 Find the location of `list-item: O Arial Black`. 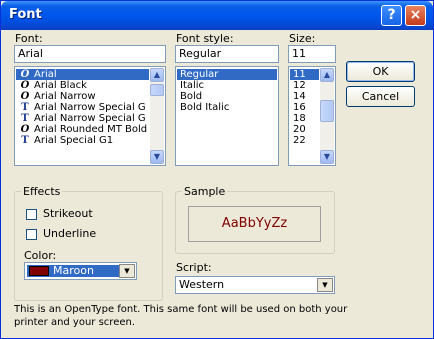

list-item: O Arial Black is located at coordinates (82, 85).